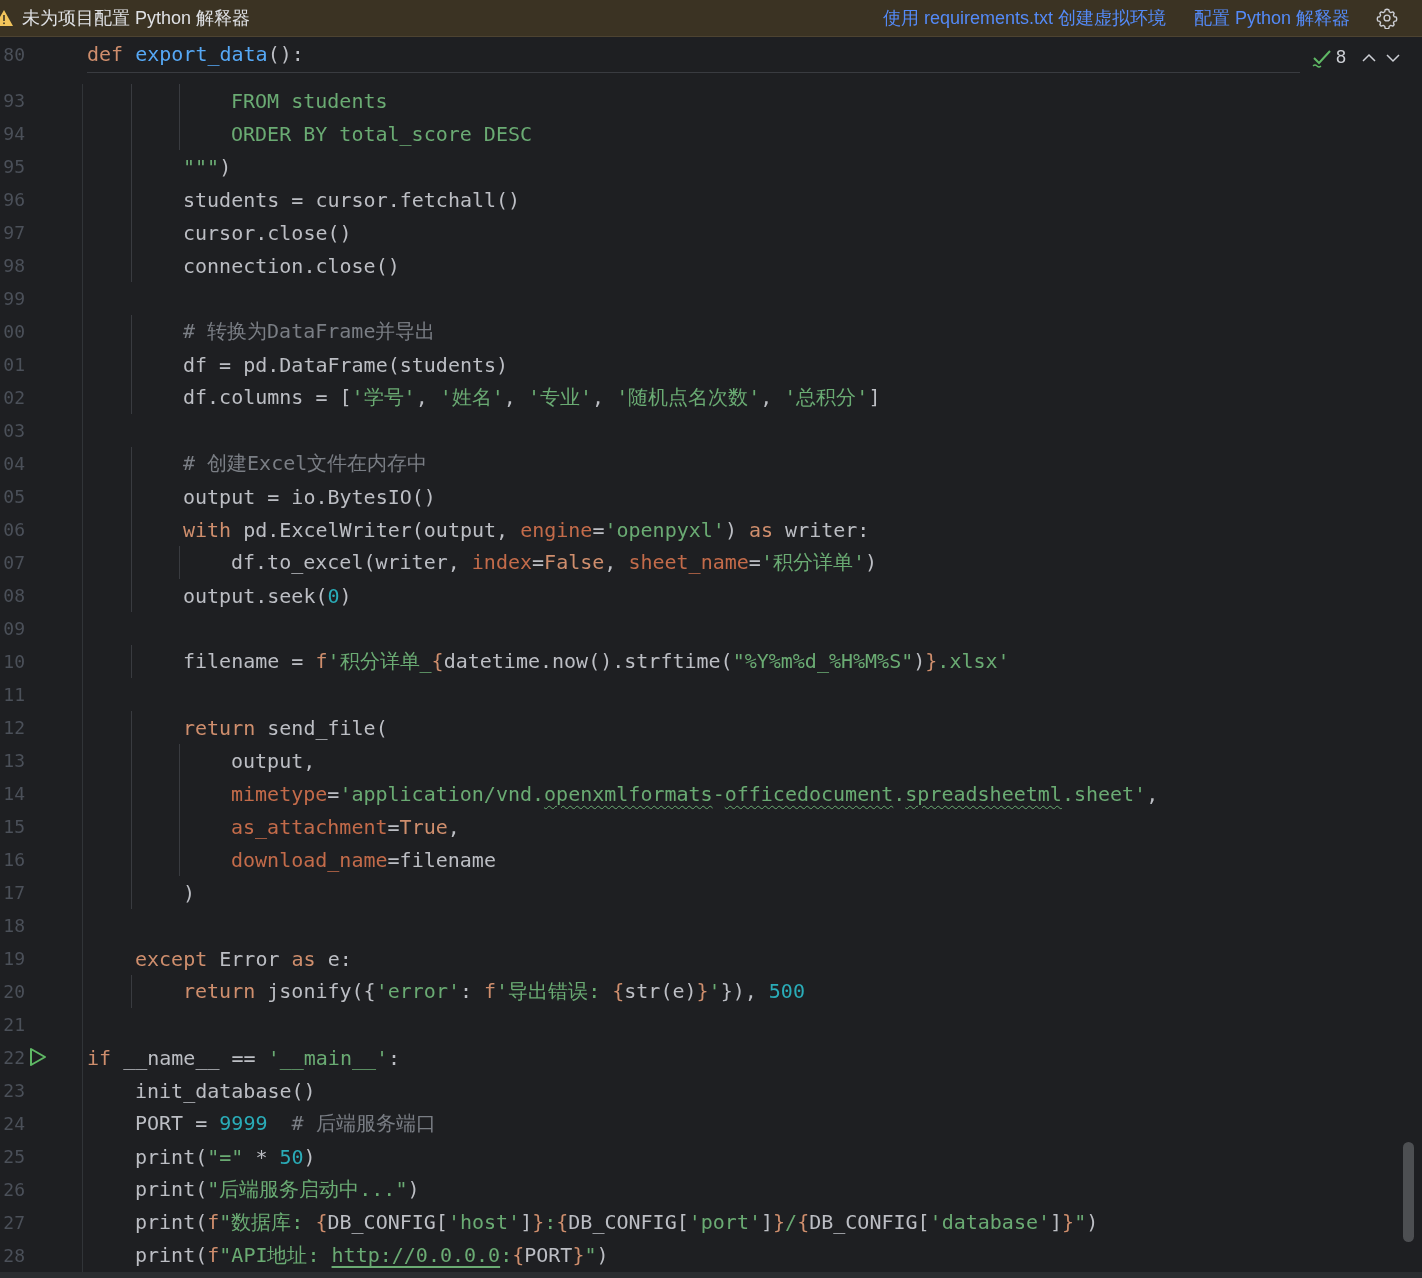  What do you see at coordinates (693, 54) in the screenshot?
I see `code-line: def export_data():` at bounding box center [693, 54].